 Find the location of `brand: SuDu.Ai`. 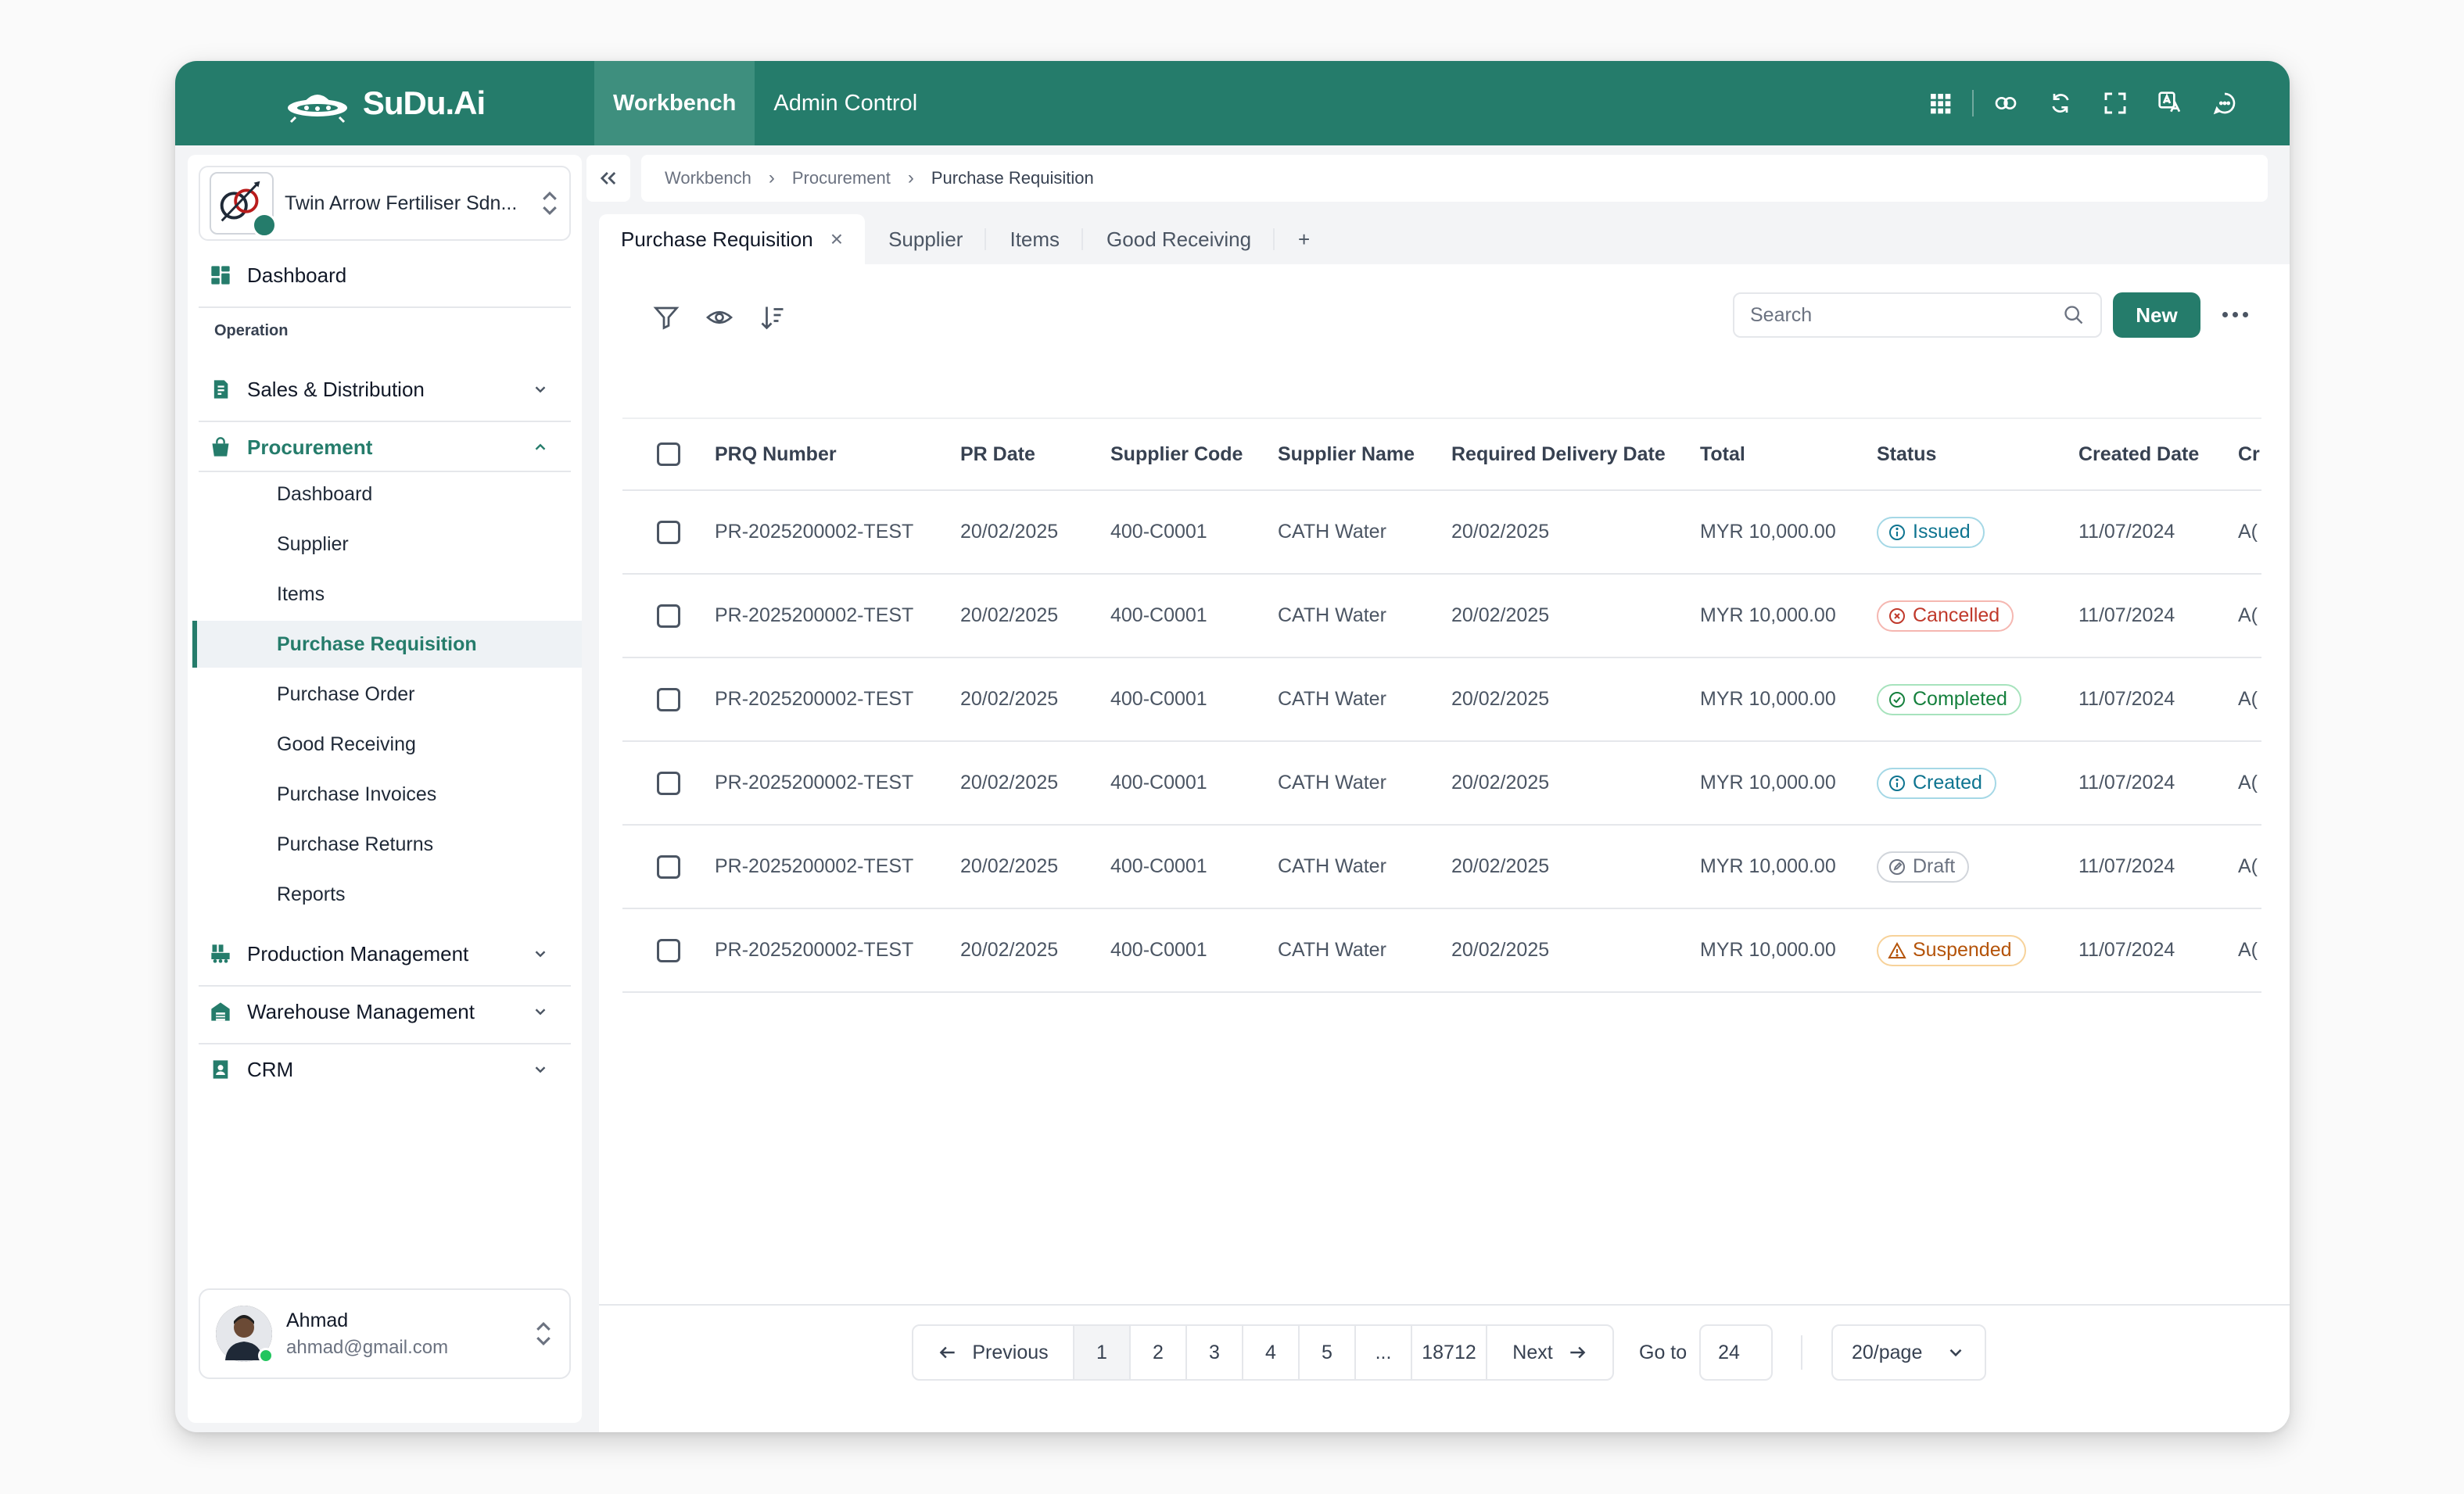

brand: SuDu.Ai is located at coordinates (385, 103).